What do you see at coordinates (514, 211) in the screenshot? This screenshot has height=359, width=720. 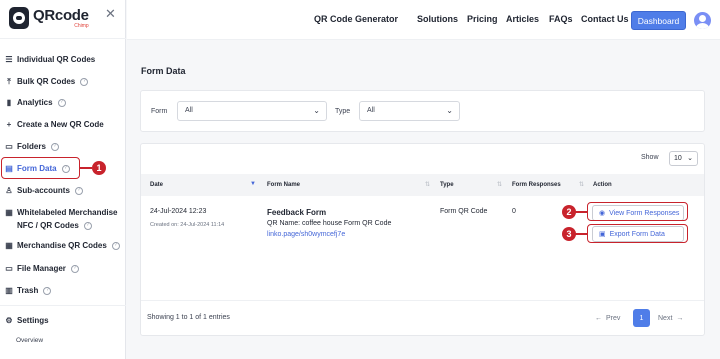 I see `row-form-responses: 0` at bounding box center [514, 211].